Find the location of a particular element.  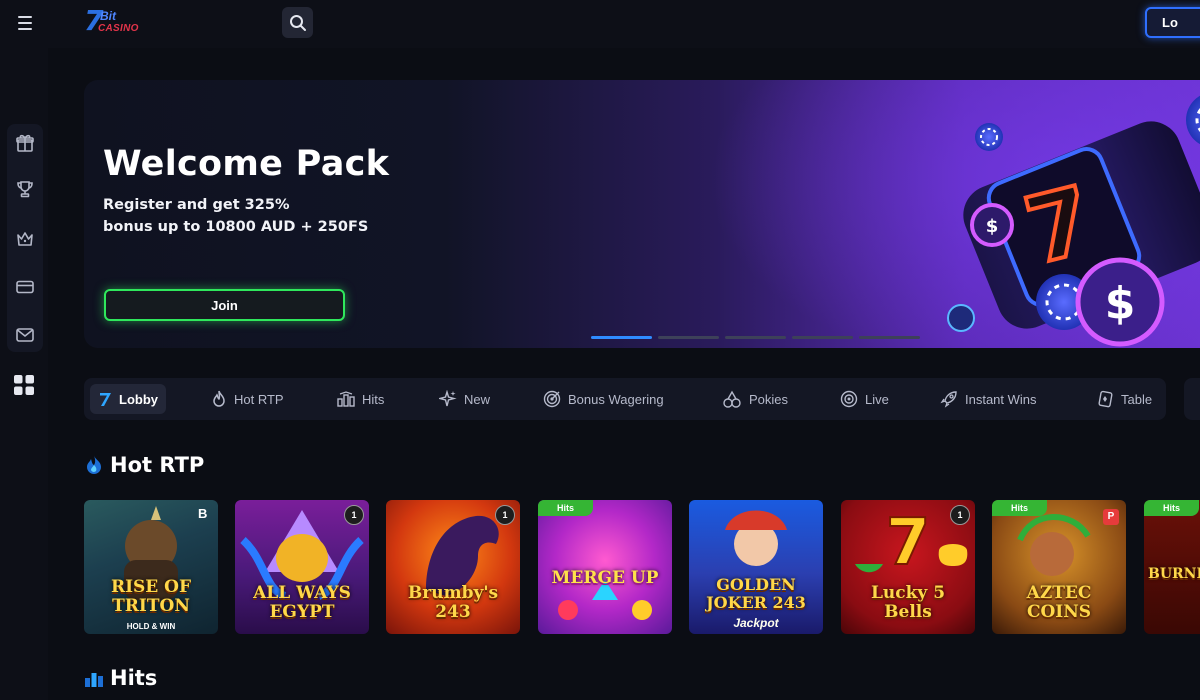

grid-icon is located at coordinates (24, 385).